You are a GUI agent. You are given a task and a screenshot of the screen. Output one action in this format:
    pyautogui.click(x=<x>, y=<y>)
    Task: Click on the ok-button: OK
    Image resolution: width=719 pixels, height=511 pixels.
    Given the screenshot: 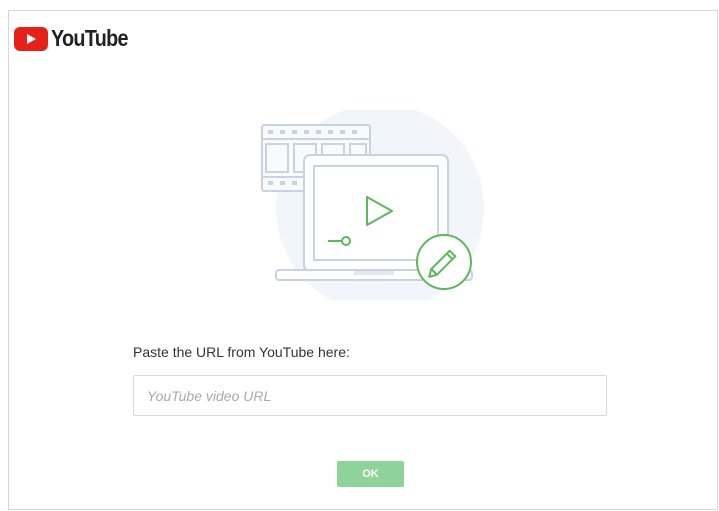 What is the action you would take?
    pyautogui.click(x=370, y=474)
    